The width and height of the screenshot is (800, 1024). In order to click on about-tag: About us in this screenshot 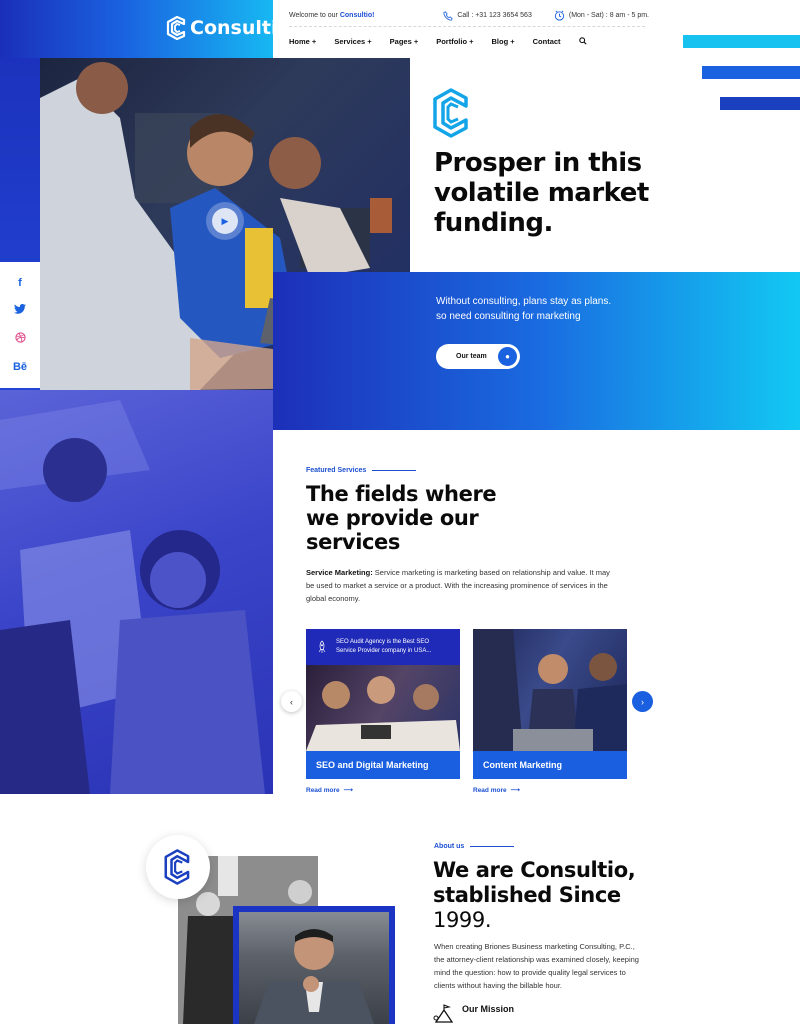, I will do `click(474, 846)`.